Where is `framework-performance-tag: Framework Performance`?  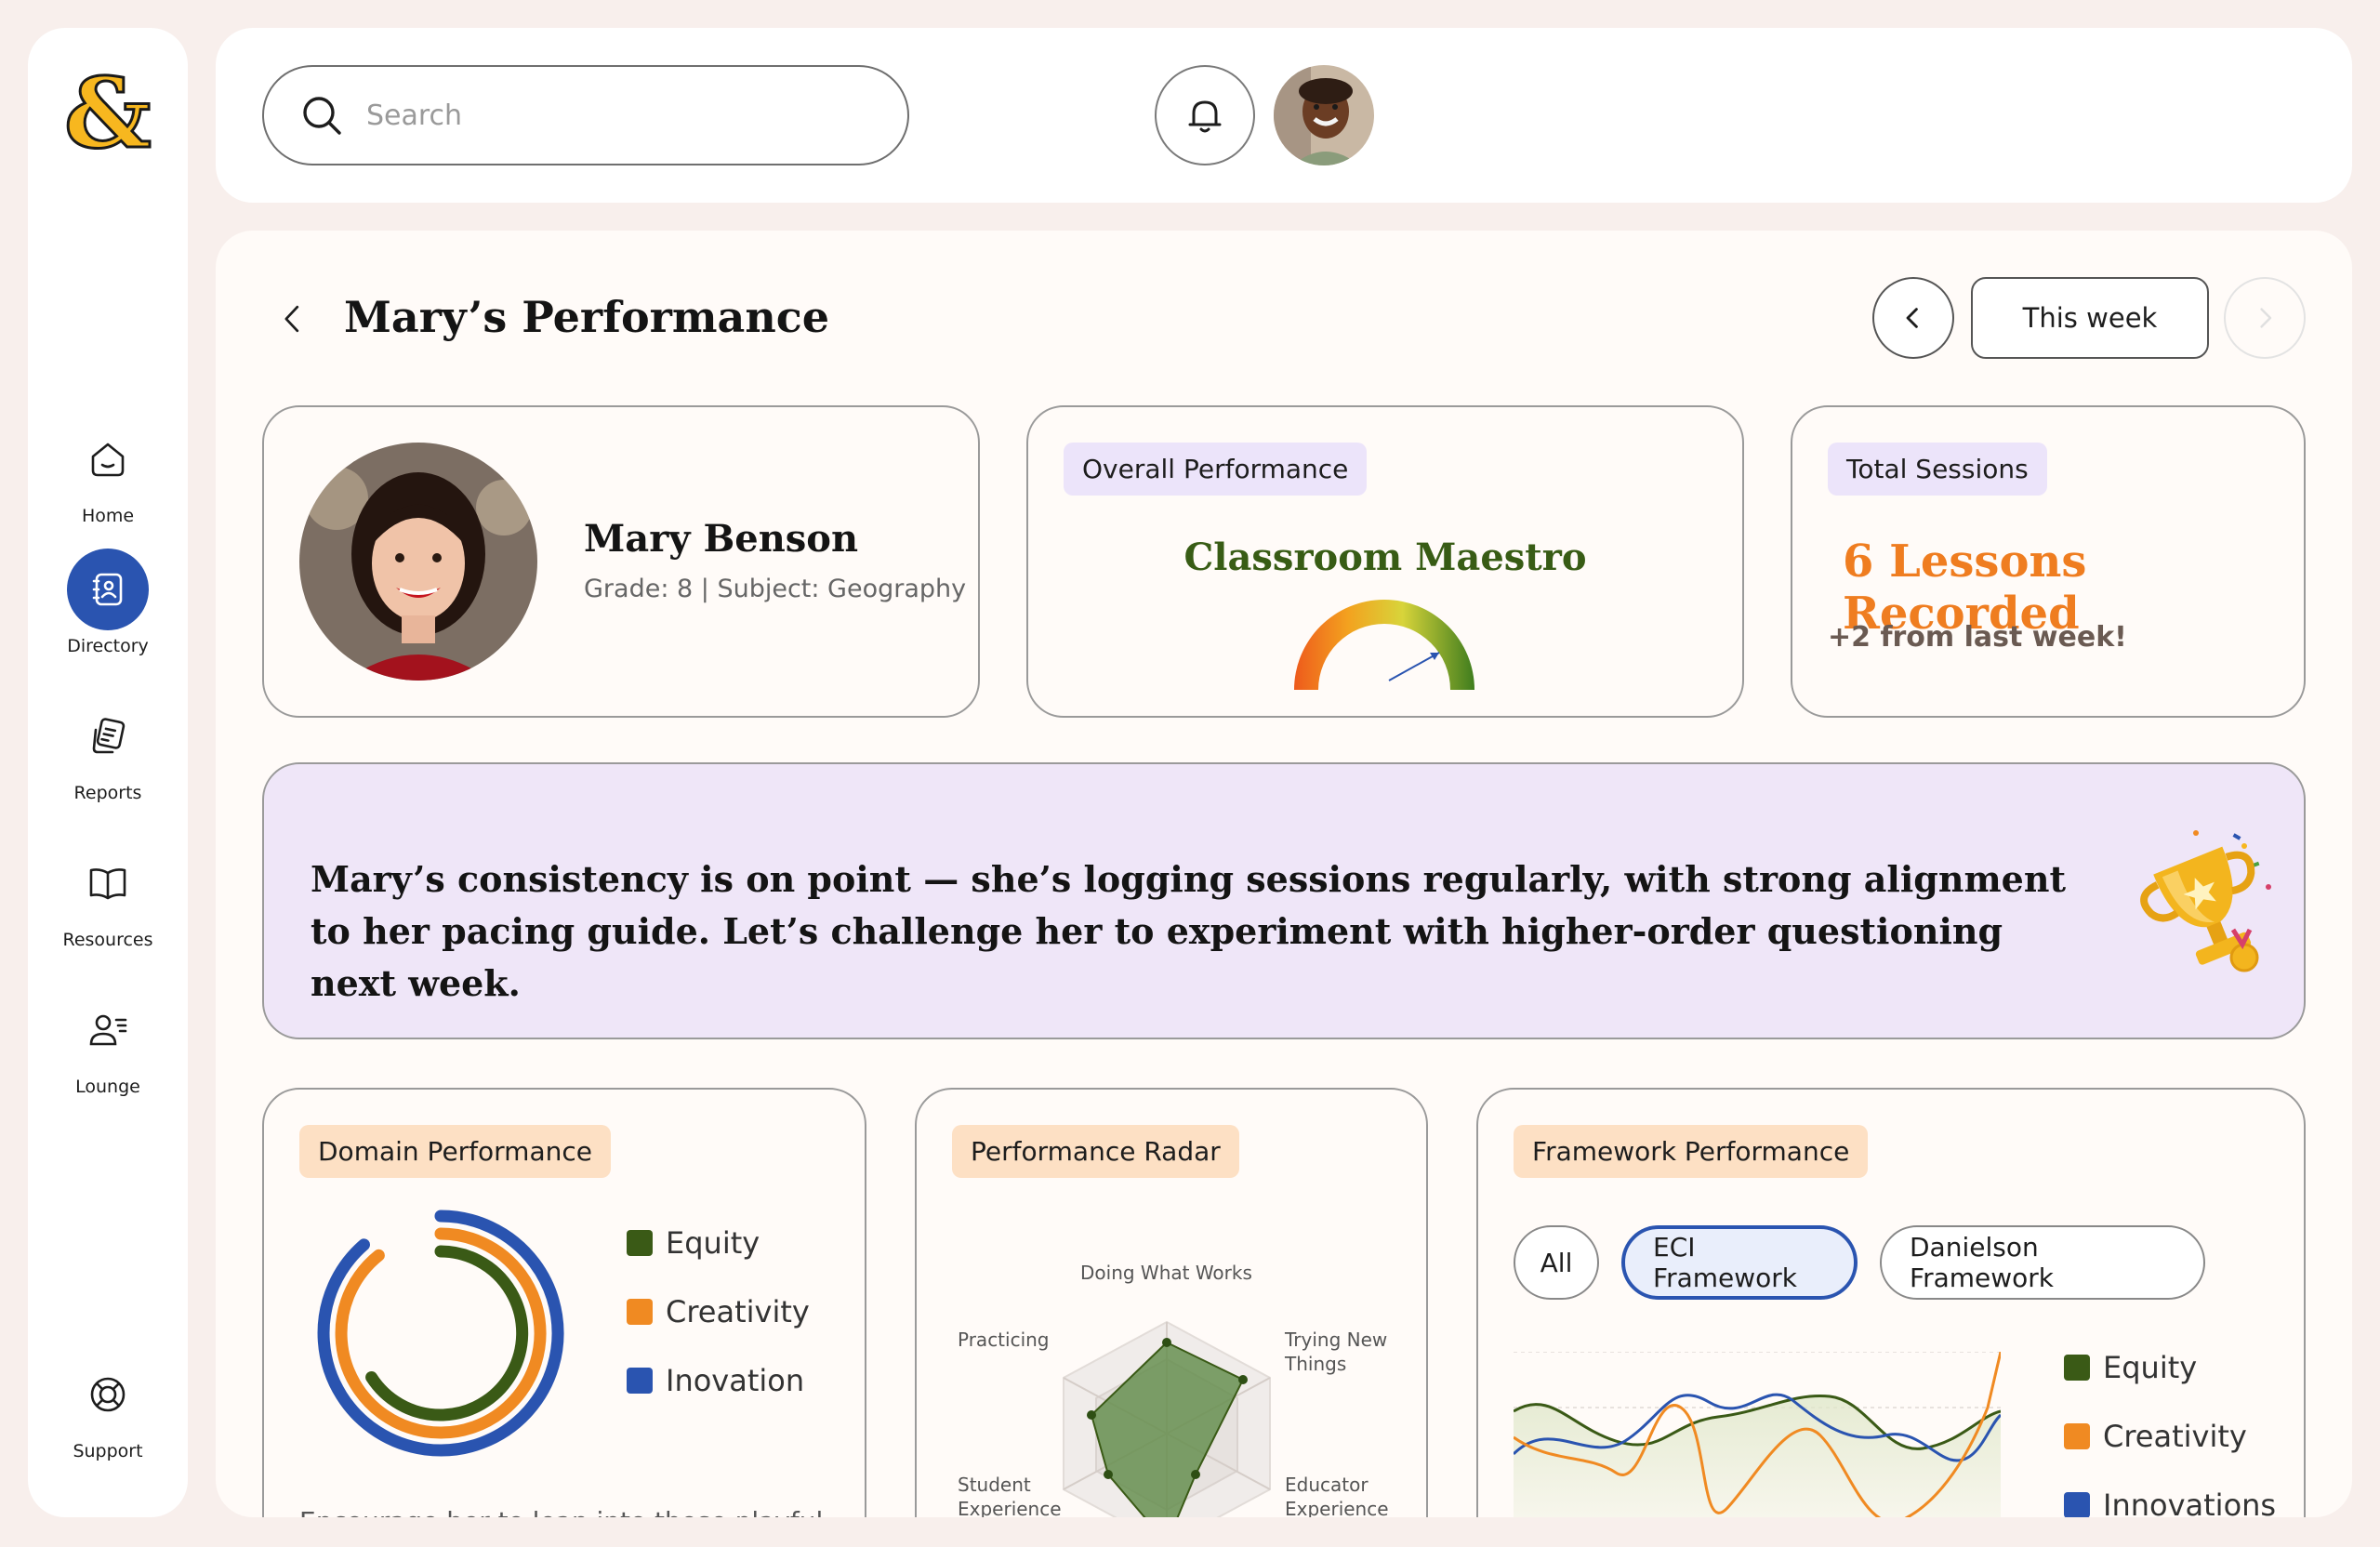
framework-performance-tag: Framework Performance is located at coordinates (1691, 1151).